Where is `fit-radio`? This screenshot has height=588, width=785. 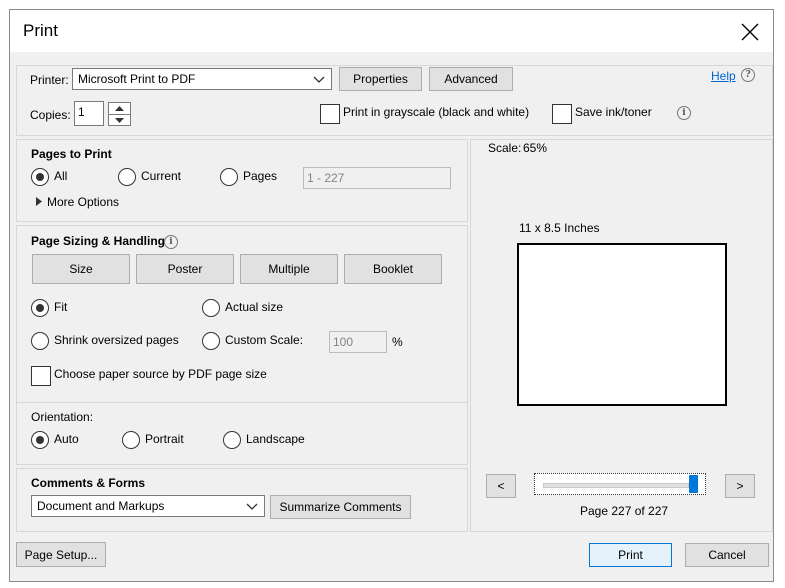 fit-radio is located at coordinates (40, 308).